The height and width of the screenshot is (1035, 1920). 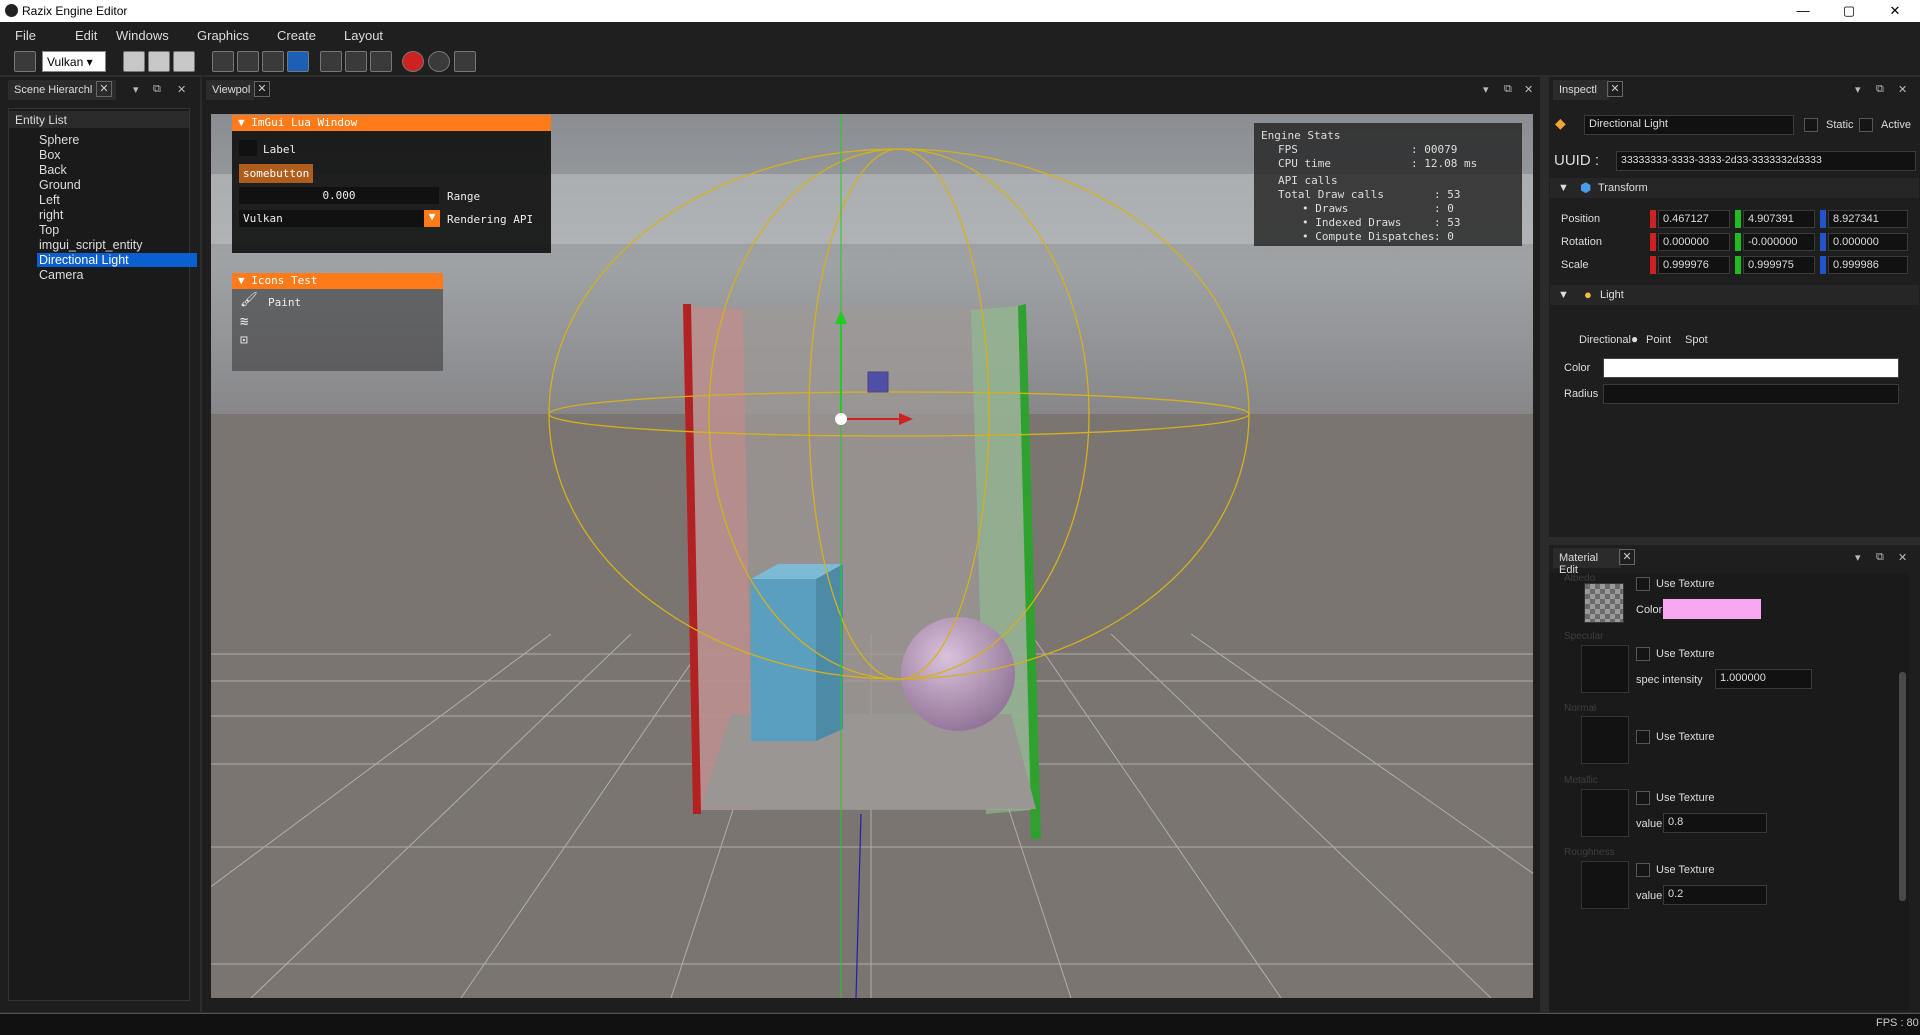 What do you see at coordinates (1868, 242) in the screenshot?
I see `rotation-z-field: 0.000000` at bounding box center [1868, 242].